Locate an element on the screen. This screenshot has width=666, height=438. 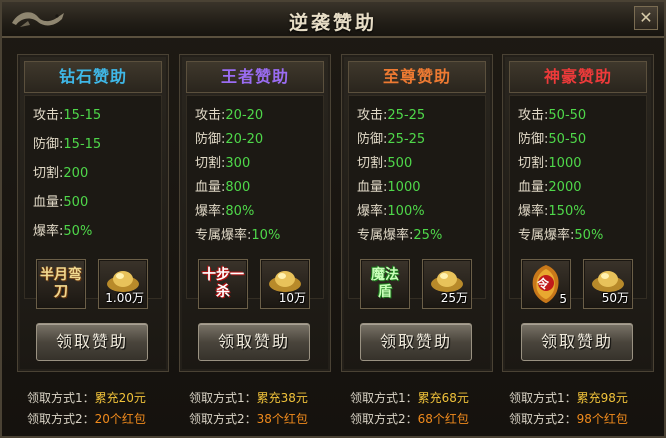
reward-item-gold: 50万 is located at coordinates (608, 284).